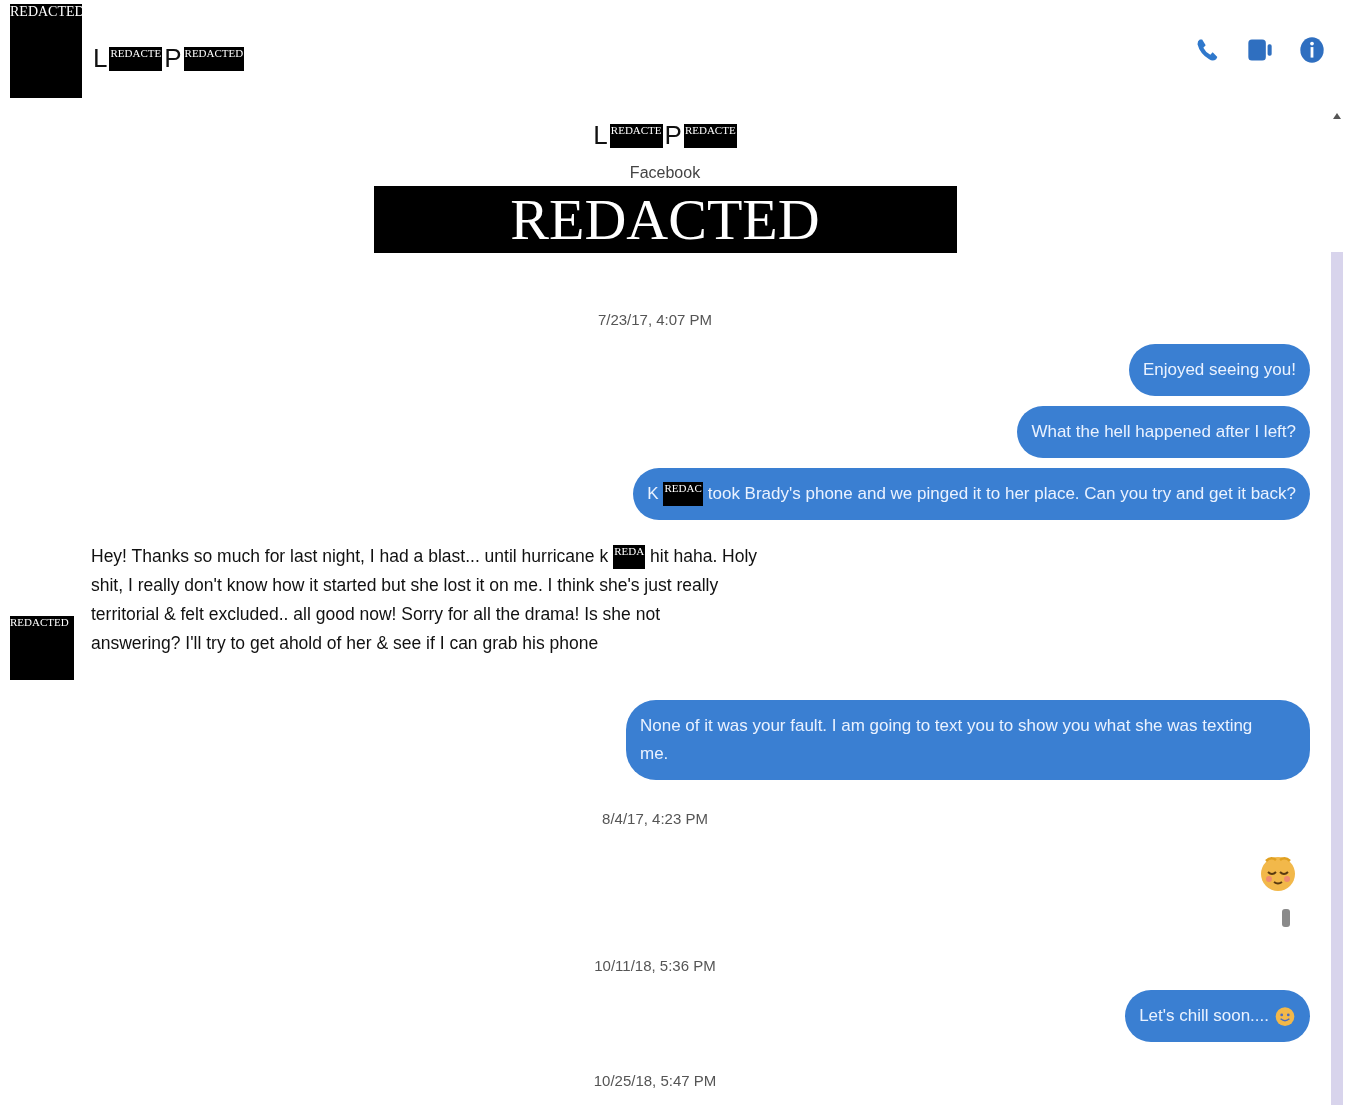 The height and width of the screenshot is (1109, 1348). What do you see at coordinates (665, 173) in the screenshot?
I see `platform-label: Facebook` at bounding box center [665, 173].